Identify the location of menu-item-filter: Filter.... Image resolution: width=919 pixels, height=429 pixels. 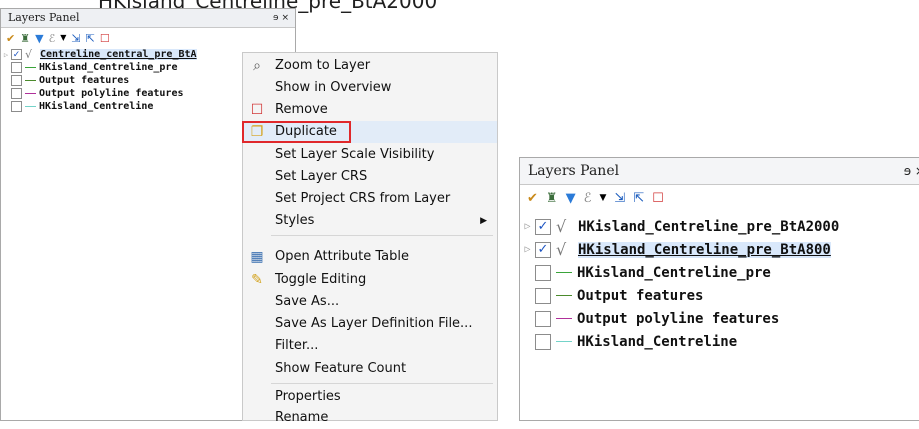
(370, 346).